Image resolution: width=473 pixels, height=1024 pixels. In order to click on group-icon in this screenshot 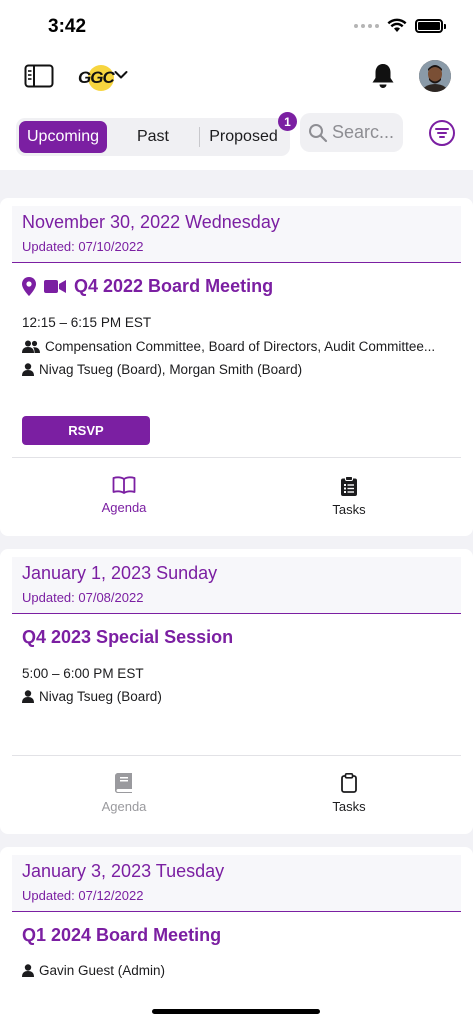, I will do `click(31, 346)`.